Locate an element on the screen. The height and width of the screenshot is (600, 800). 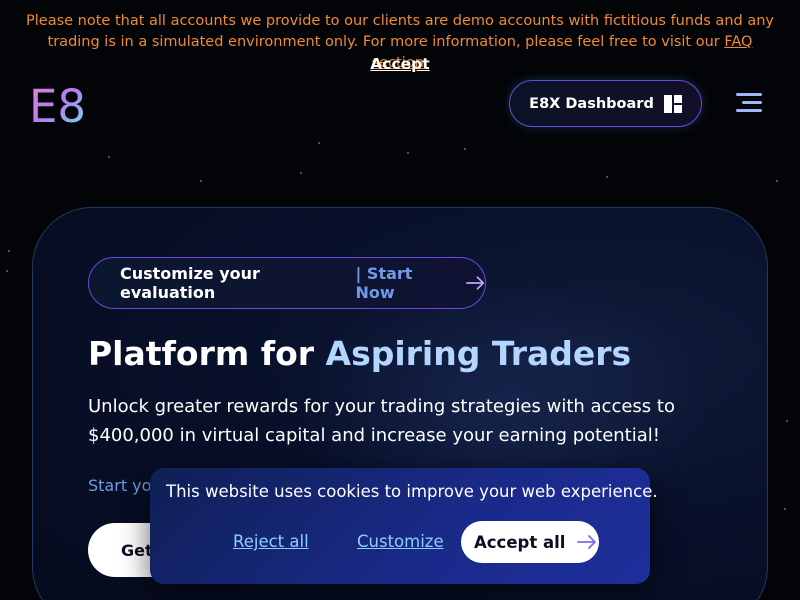
svg-text: E8 is located at coordinates (57, 105).